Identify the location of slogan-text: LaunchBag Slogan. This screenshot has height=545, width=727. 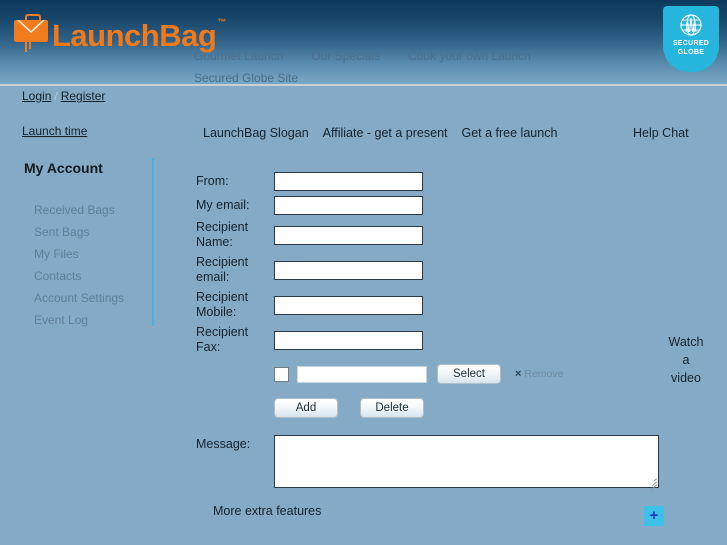
(256, 133).